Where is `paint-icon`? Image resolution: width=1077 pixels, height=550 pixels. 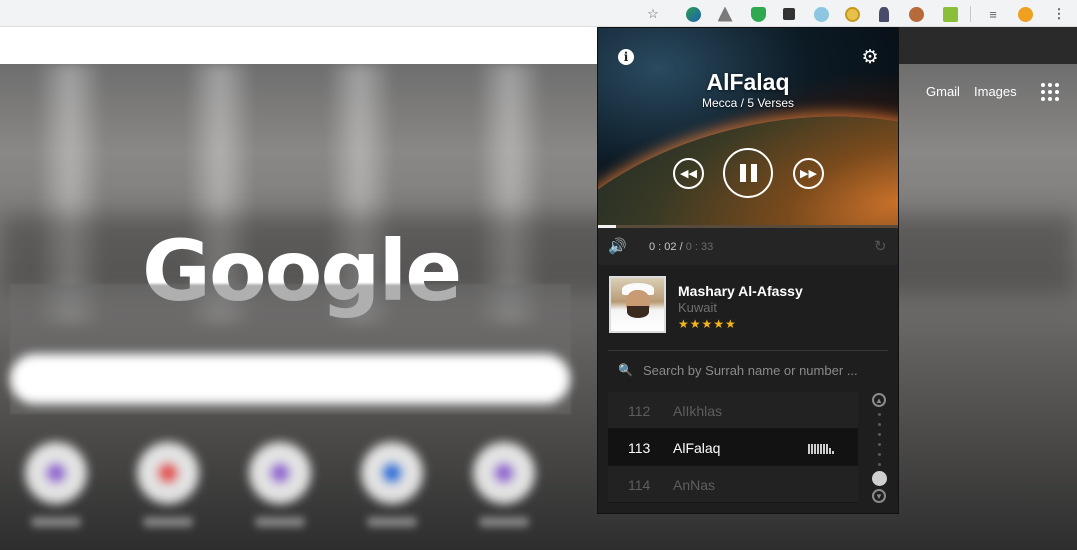
paint-icon is located at coordinates (916, 14).